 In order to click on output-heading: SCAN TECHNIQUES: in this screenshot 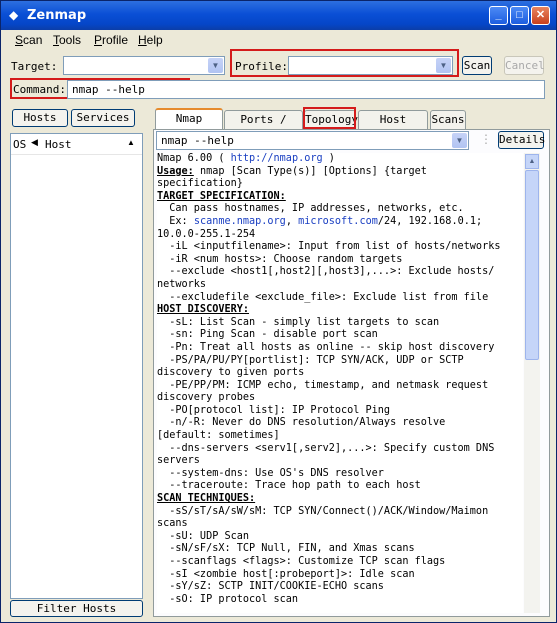, I will do `click(206, 499)`.